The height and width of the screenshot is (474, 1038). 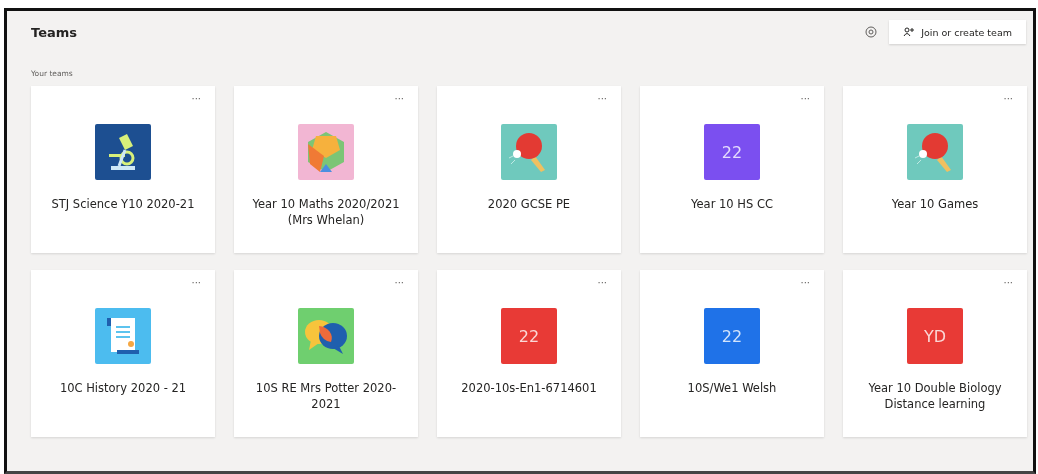 I want to click on team-name: Year 10 Games, so click(x=935, y=204).